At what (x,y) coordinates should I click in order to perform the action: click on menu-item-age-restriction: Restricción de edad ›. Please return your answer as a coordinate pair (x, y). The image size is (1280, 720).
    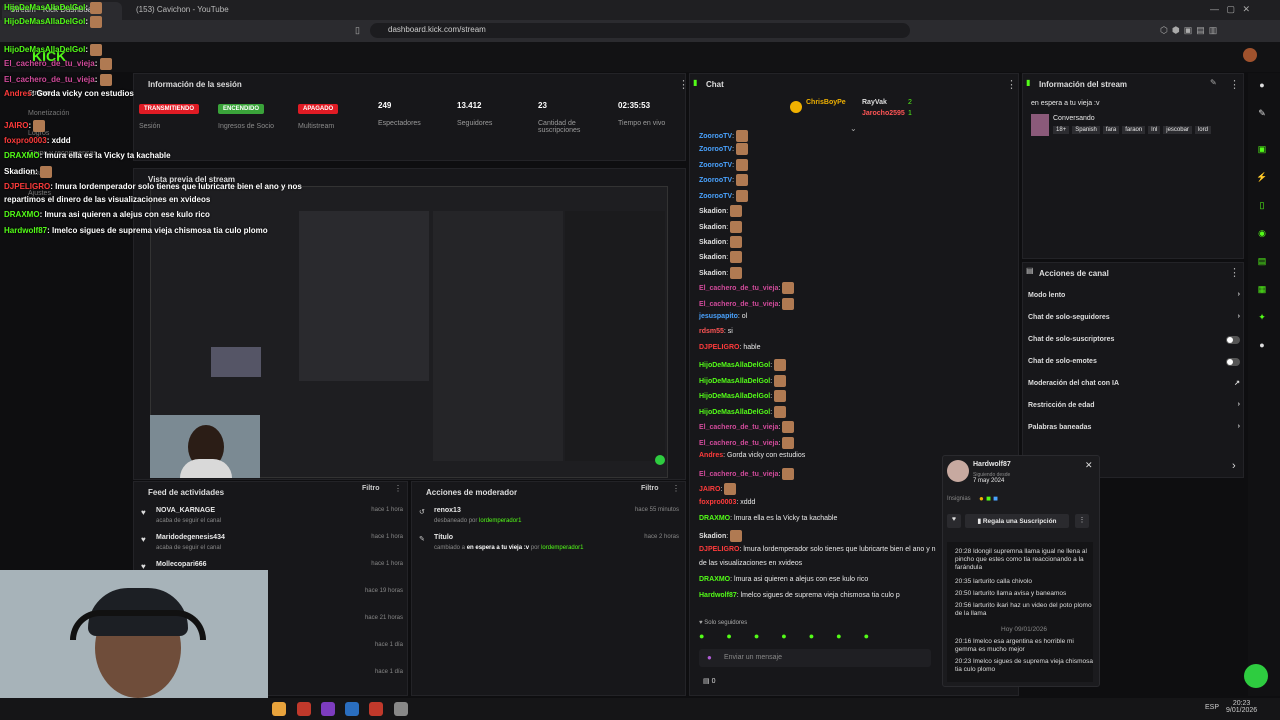
    Looking at the image, I should click on (1134, 405).